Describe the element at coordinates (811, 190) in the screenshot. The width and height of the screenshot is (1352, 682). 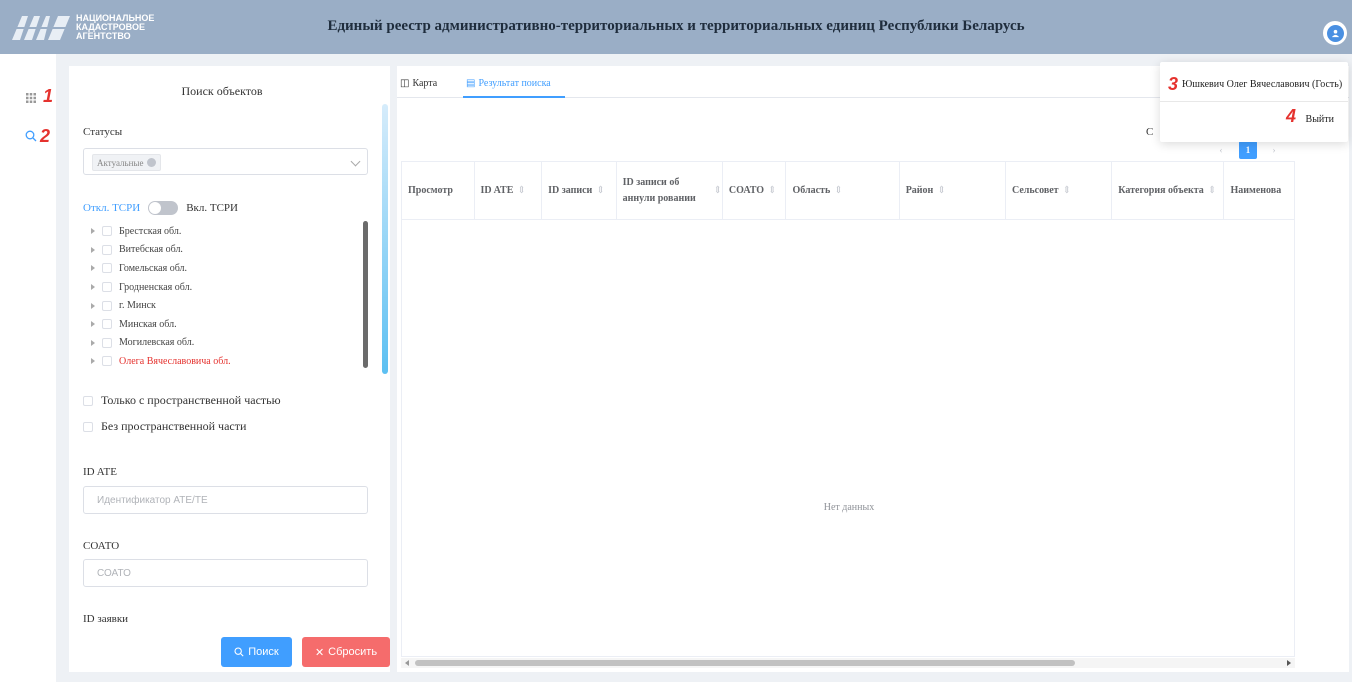
I see `column-title: Область` at that location.